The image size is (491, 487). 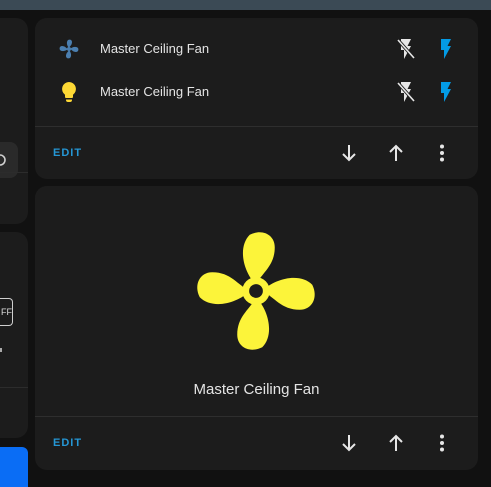 What do you see at coordinates (245, 5) in the screenshot?
I see `top-header-bar` at bounding box center [245, 5].